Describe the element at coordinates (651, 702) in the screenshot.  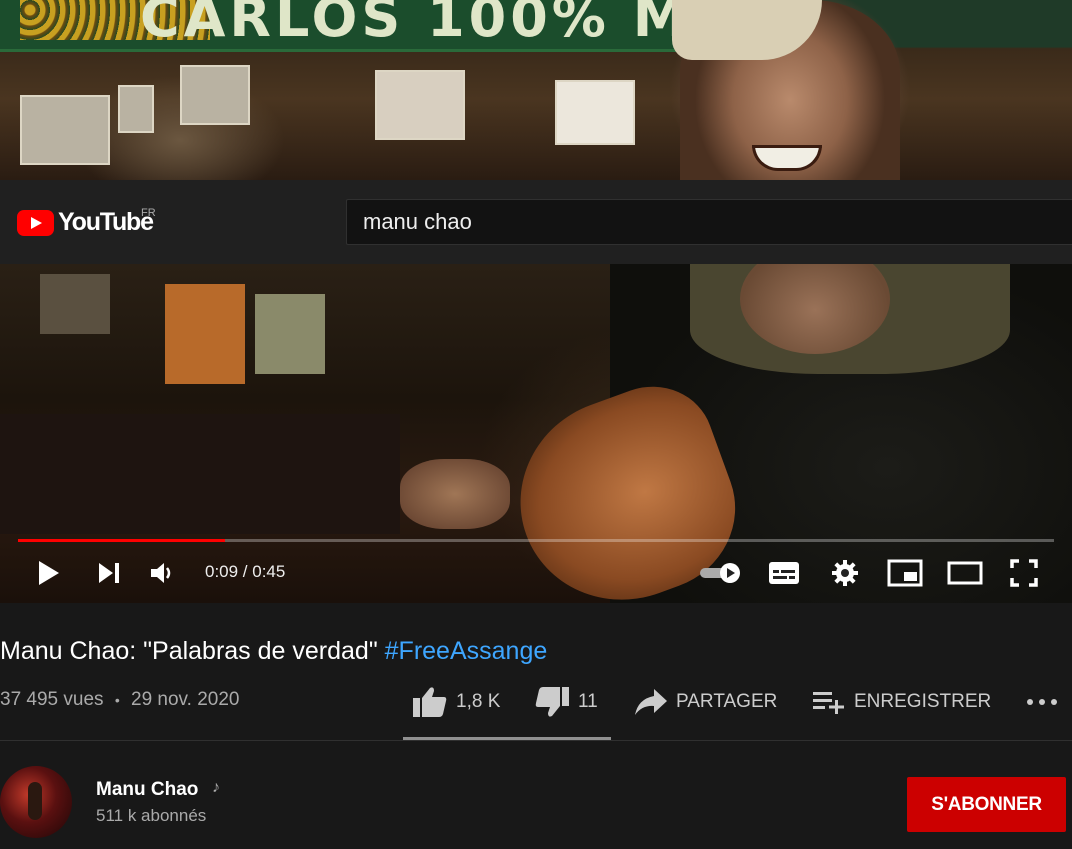
I see `share-icon` at that location.